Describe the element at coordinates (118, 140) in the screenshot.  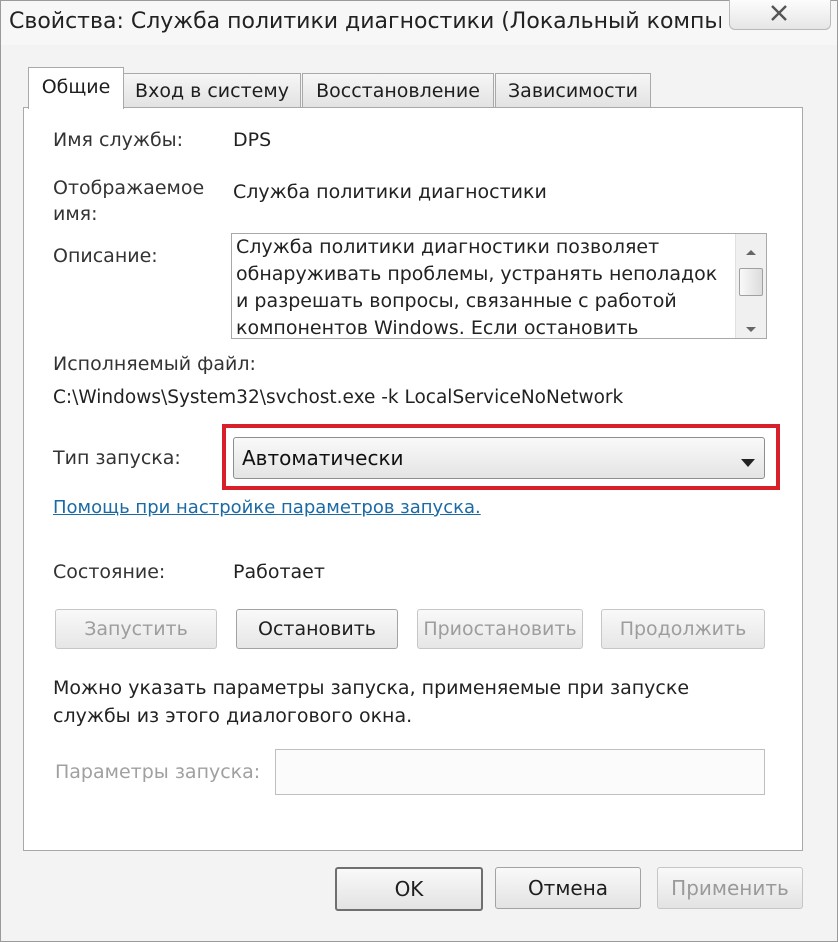
I see `service-name-label: Имя службы:` at that location.